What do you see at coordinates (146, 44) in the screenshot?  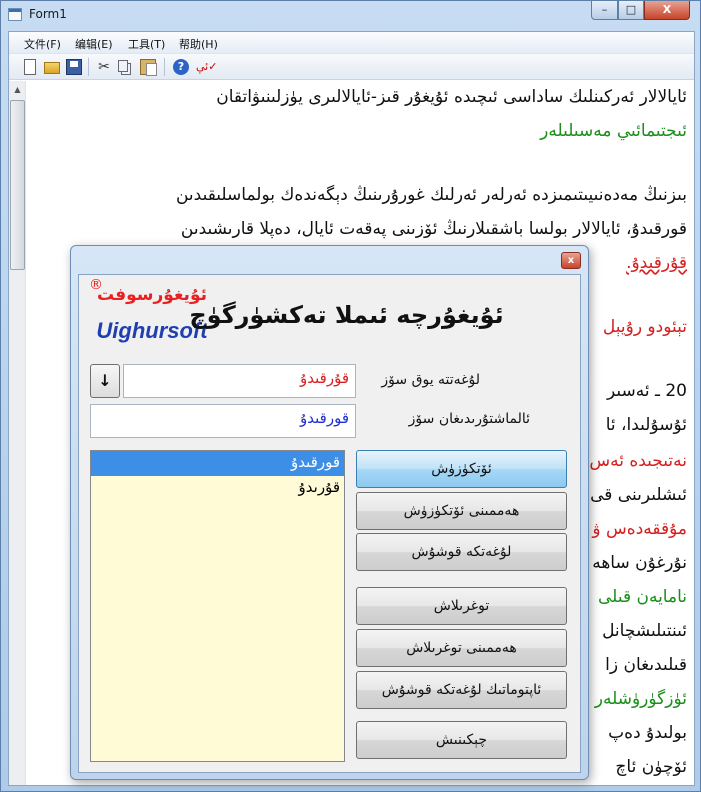 I see `menu-tools: 工具(T)` at bounding box center [146, 44].